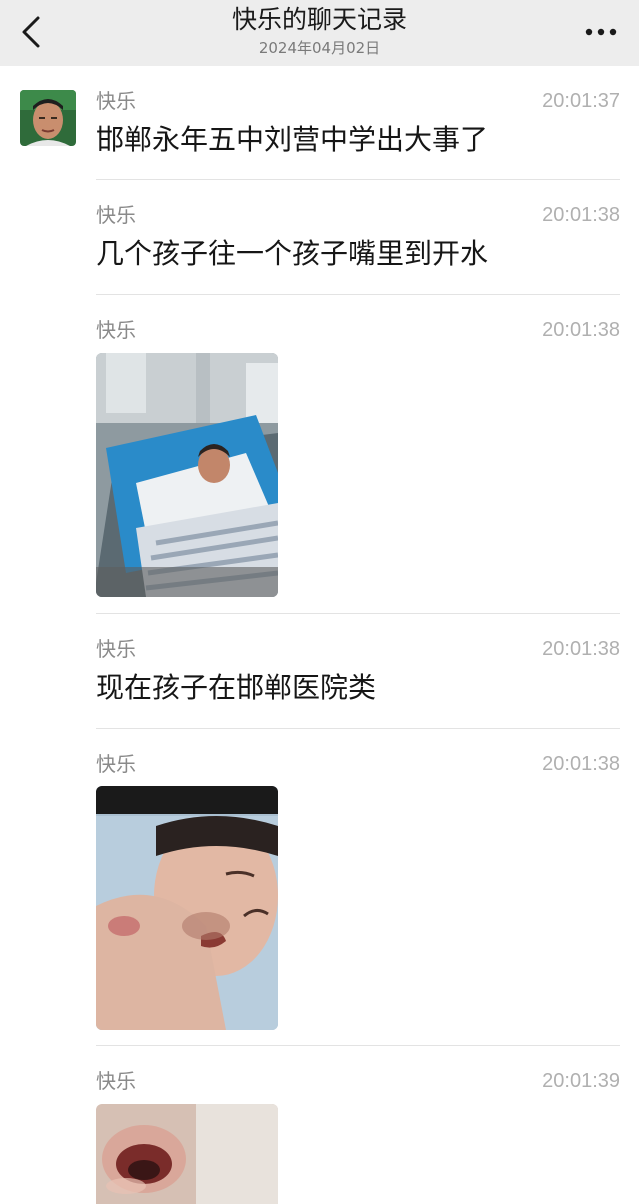 Image resolution: width=639 pixels, height=1204 pixels. What do you see at coordinates (236, 687) in the screenshot?
I see `message-text: 现在孩子在邯郸医院类` at bounding box center [236, 687].